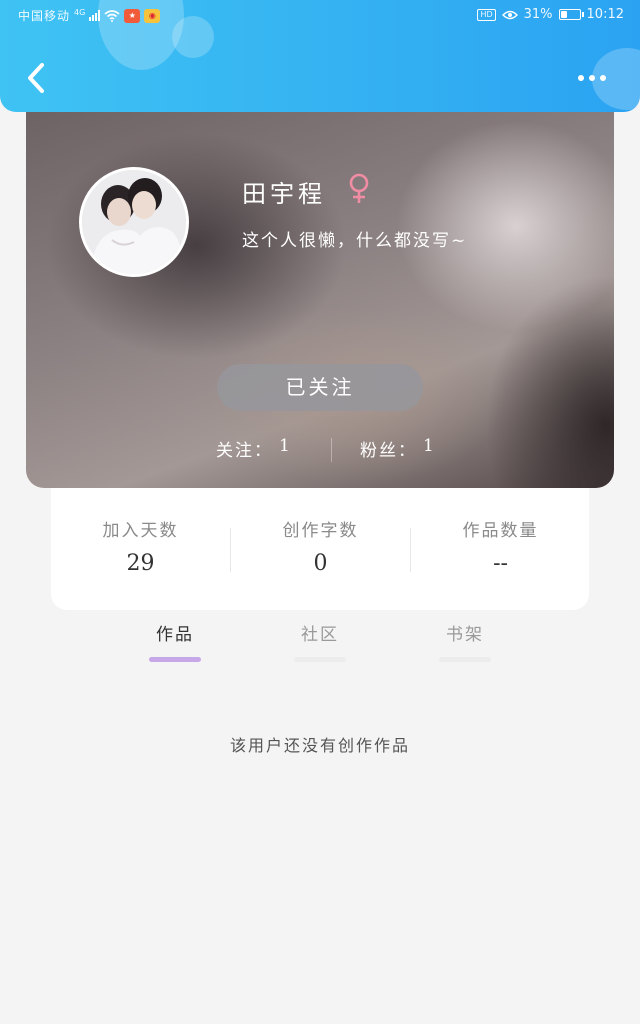 Image resolution: width=640 pixels, height=1024 pixels. Describe the element at coordinates (500, 546) in the screenshot. I see `stat-works-count: 作品数量 --` at that location.